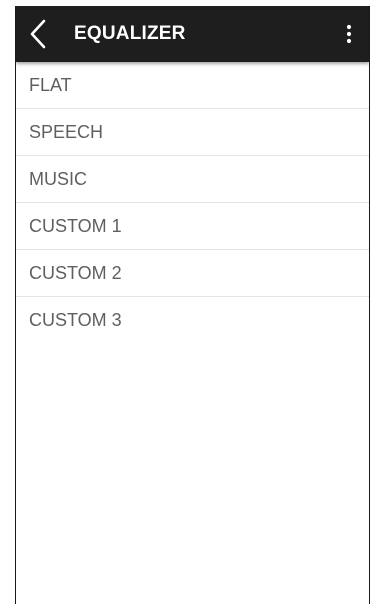  Describe the element at coordinates (192, 226) in the screenshot. I see `preset-item-custom-1: CUSTOM 1` at that location.